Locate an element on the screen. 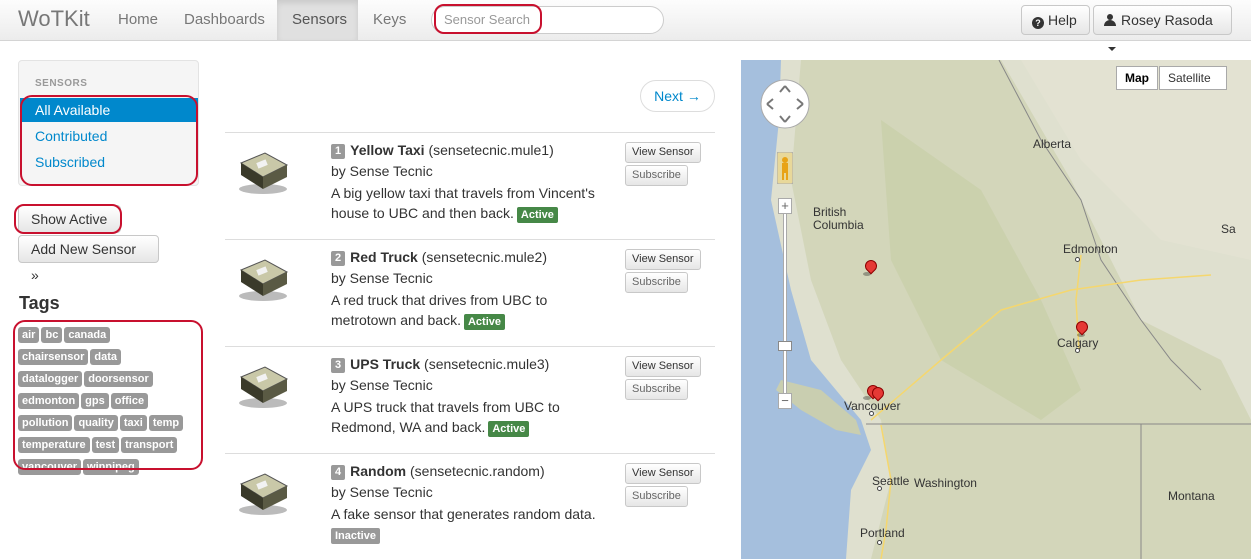  add-new-sensor-button: Add New Sensor » is located at coordinates (88, 259).